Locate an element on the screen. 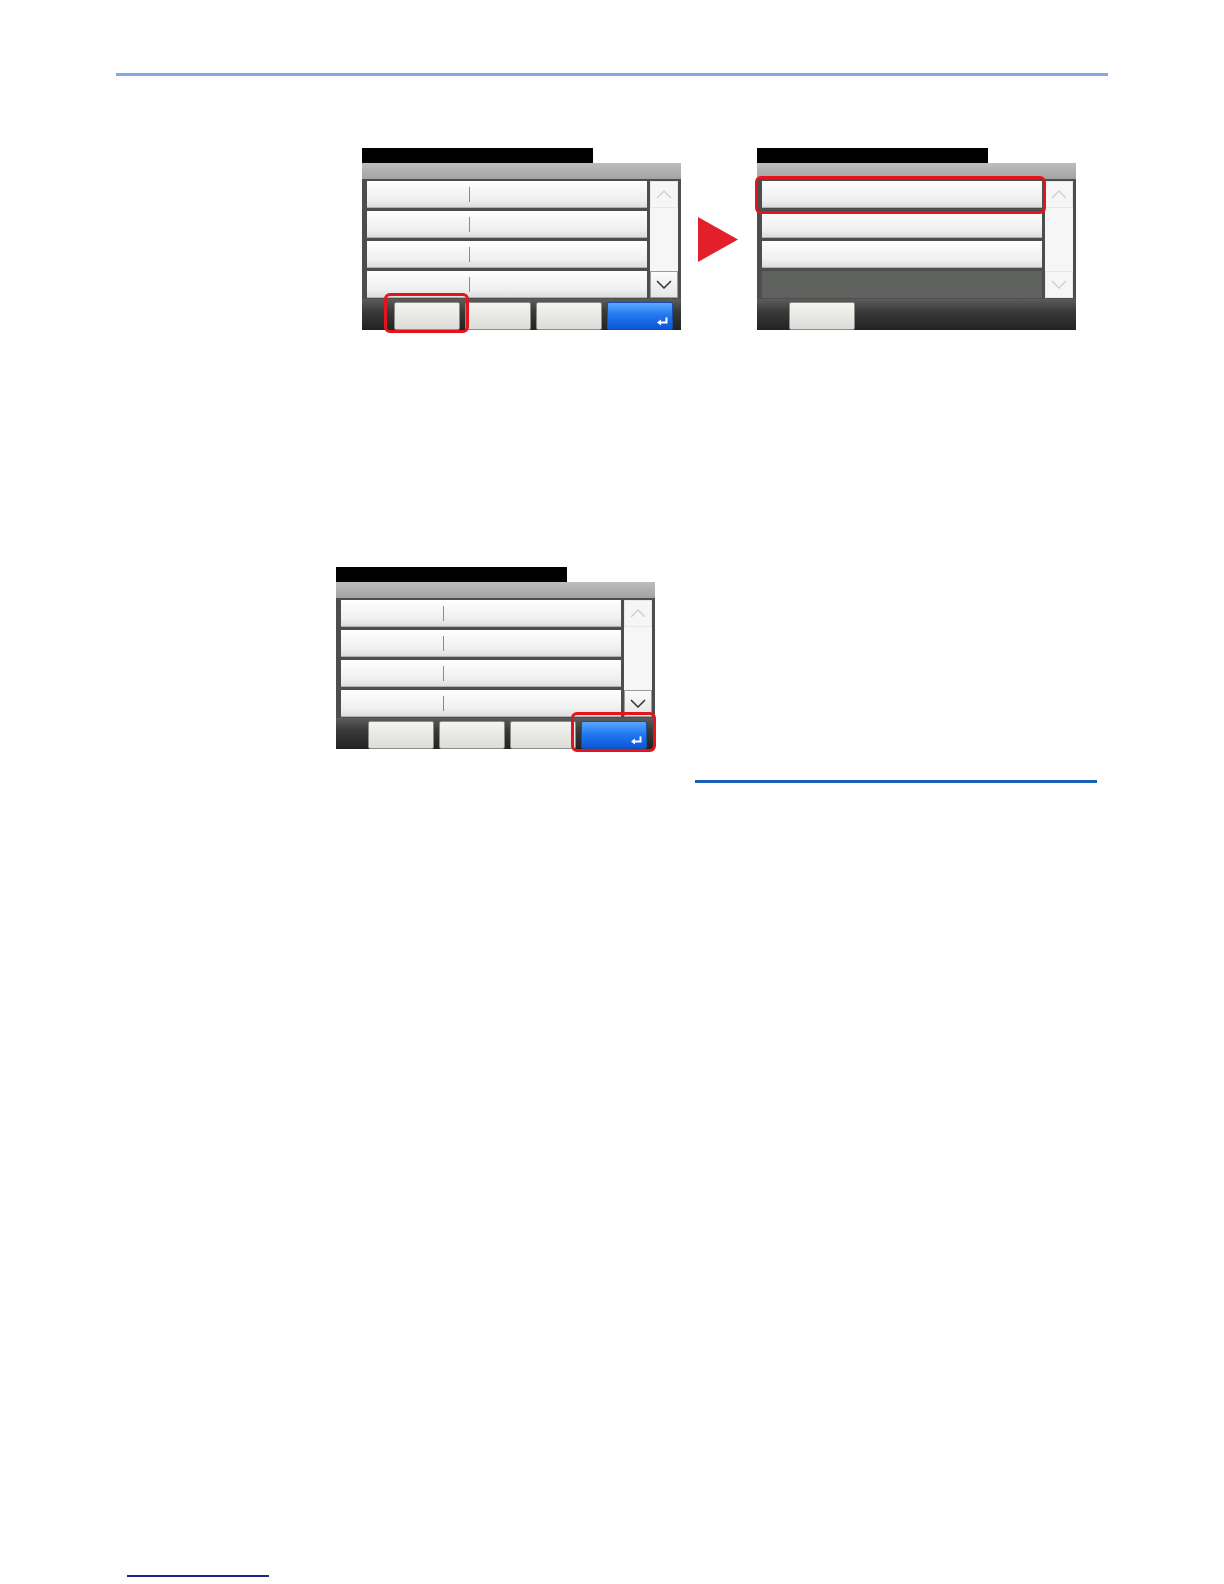 The width and height of the screenshot is (1224, 1584). scroll-down-button is located at coordinates (664, 284).